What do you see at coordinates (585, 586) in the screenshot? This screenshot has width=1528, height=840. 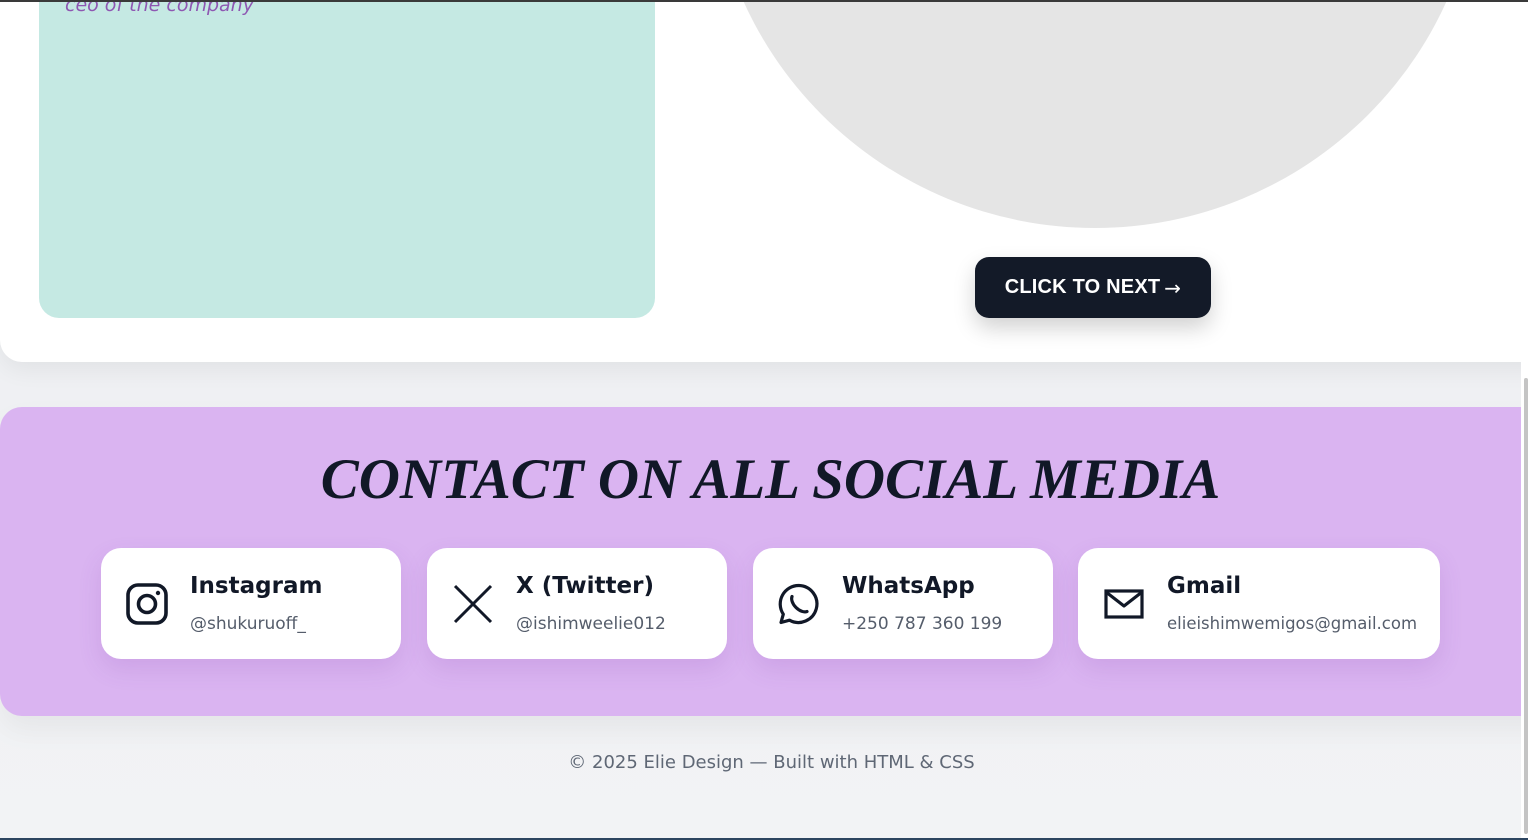 I see `social-name: X (Twitter)` at bounding box center [585, 586].